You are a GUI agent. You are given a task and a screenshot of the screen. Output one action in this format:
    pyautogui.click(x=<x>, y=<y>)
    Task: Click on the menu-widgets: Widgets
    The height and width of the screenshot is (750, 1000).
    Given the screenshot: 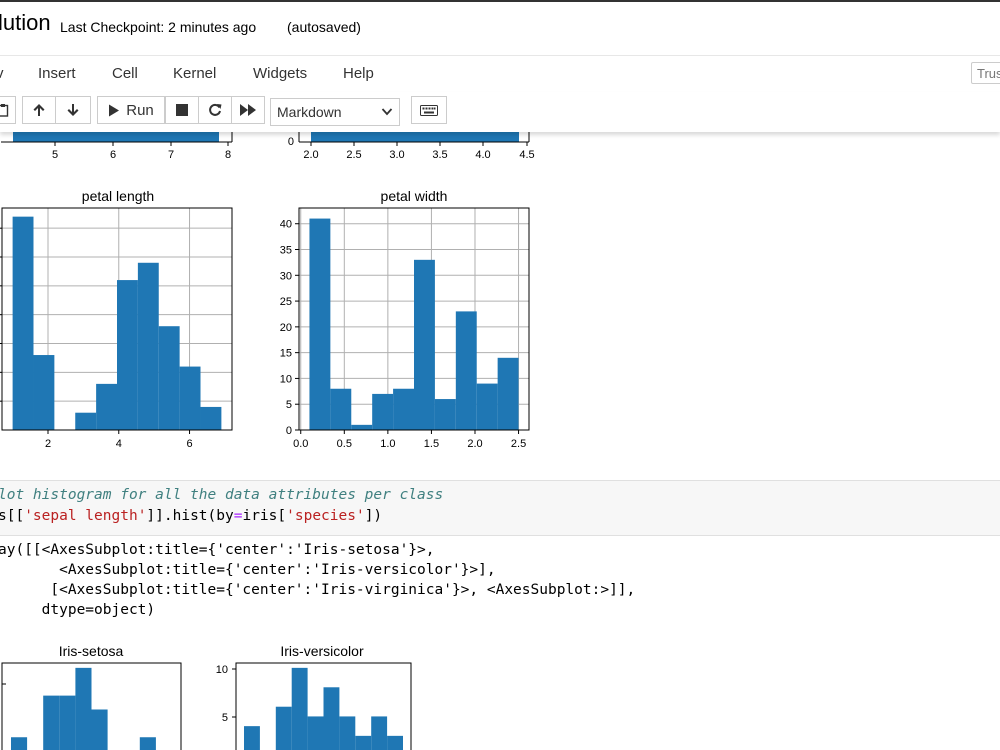 What is the action you would take?
    pyautogui.click(x=280, y=73)
    